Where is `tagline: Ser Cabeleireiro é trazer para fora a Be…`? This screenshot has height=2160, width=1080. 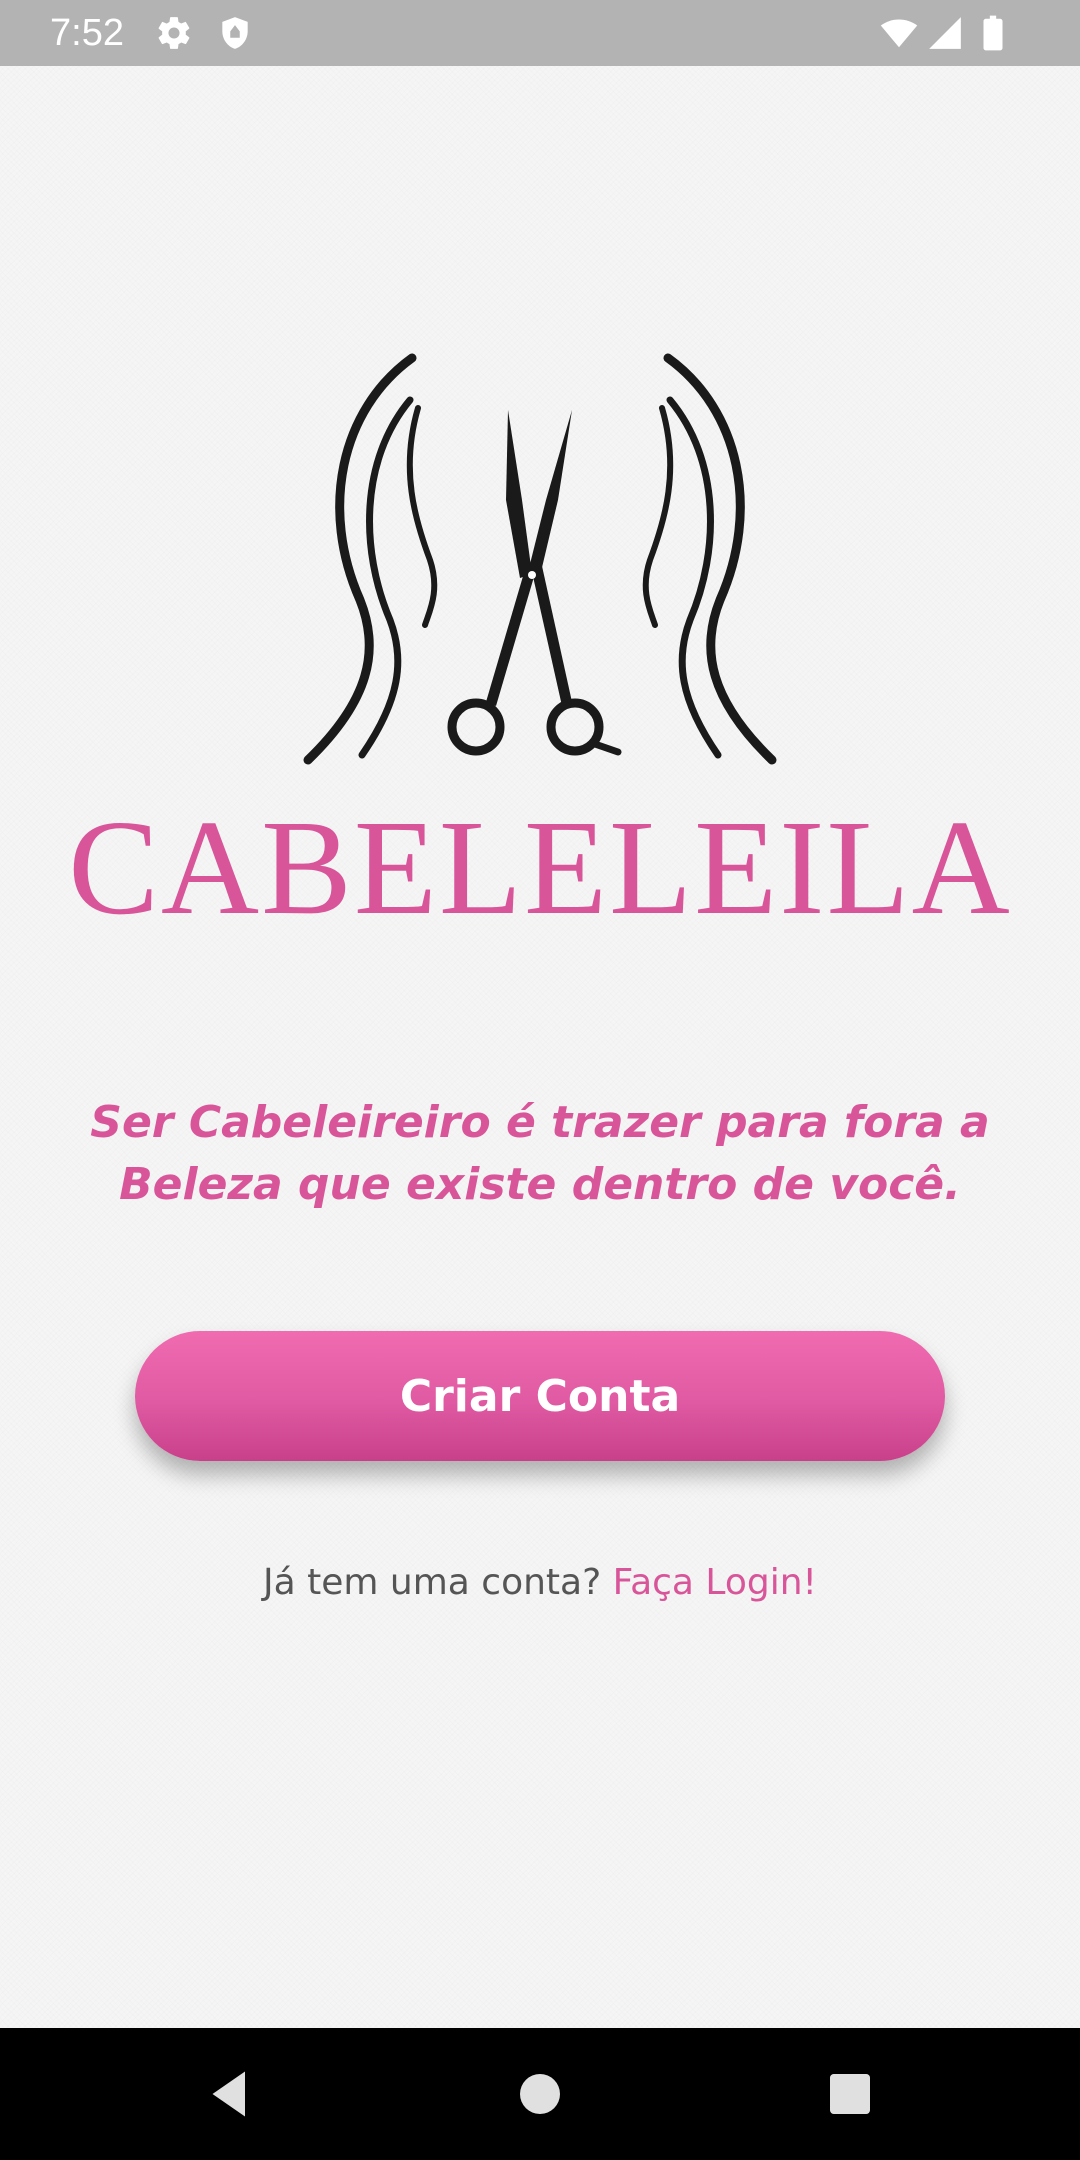 tagline: Ser Cabeleireiro é trazer para fora a Be… is located at coordinates (540, 1154).